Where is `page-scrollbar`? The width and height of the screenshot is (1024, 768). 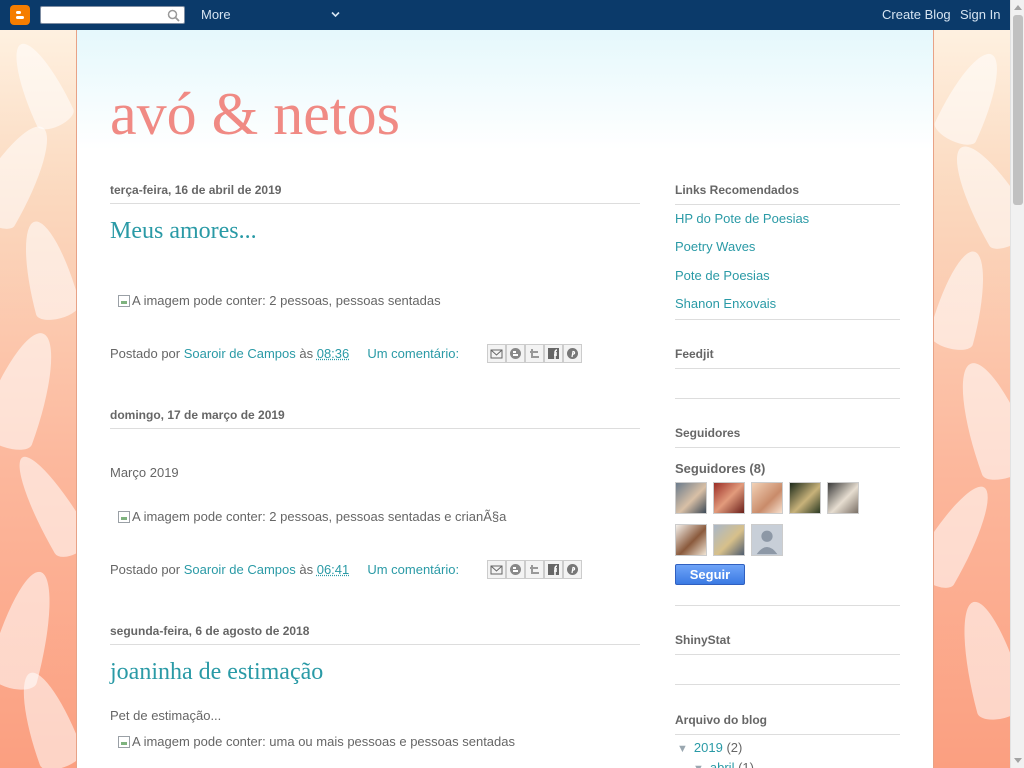
page-scrollbar is located at coordinates (1017, 384).